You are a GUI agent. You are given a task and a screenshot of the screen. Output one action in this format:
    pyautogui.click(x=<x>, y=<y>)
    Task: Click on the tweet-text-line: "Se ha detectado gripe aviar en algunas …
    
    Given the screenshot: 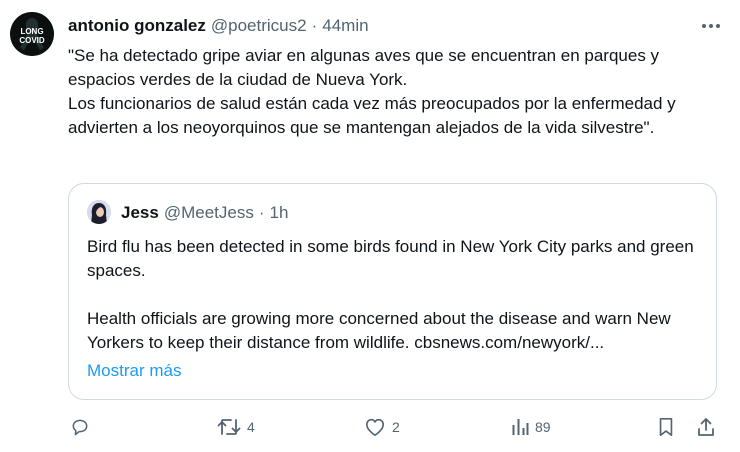 What is the action you would take?
    pyautogui.click(x=364, y=67)
    